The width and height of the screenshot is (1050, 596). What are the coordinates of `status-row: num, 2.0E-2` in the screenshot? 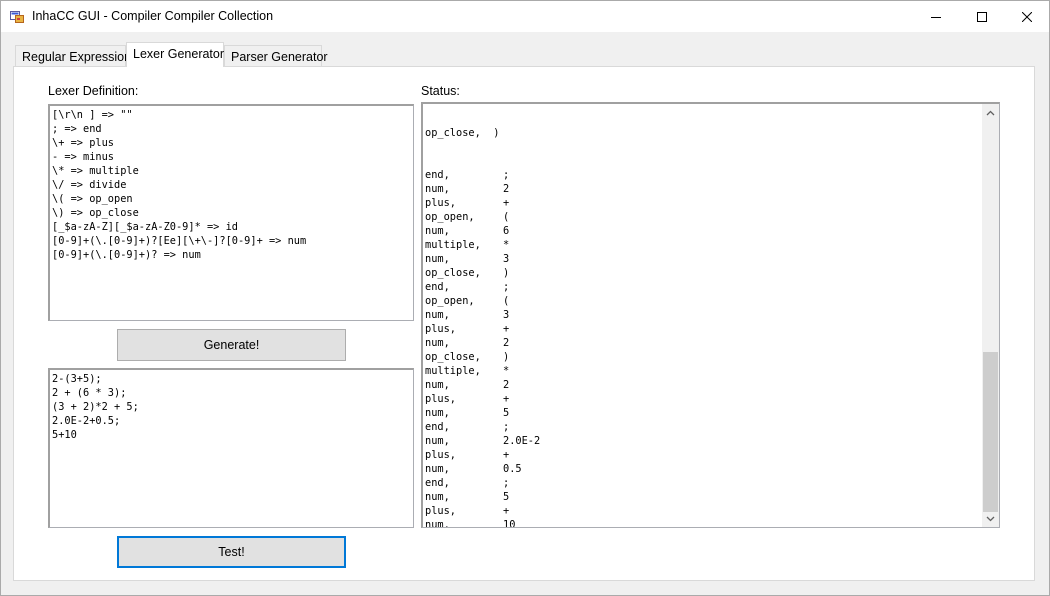 It's located at (705, 441).